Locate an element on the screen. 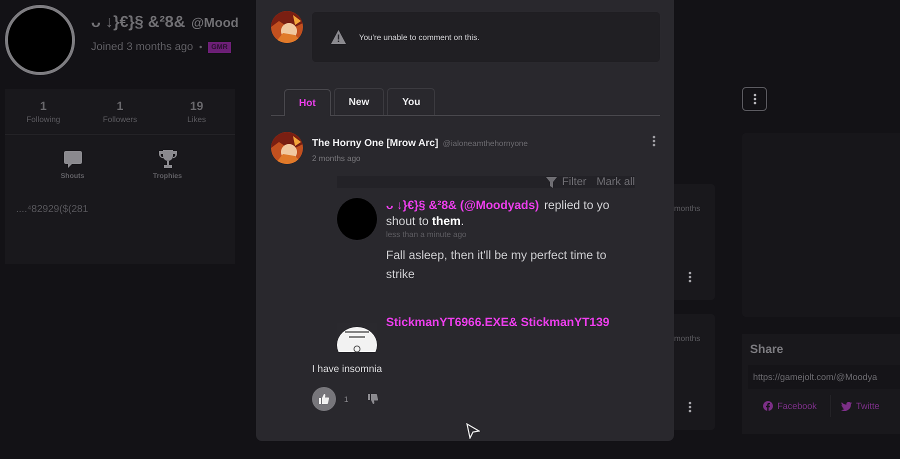  notification-actor: StickmanYT6966.EXE& StickmanYT139 is located at coordinates (498, 322).